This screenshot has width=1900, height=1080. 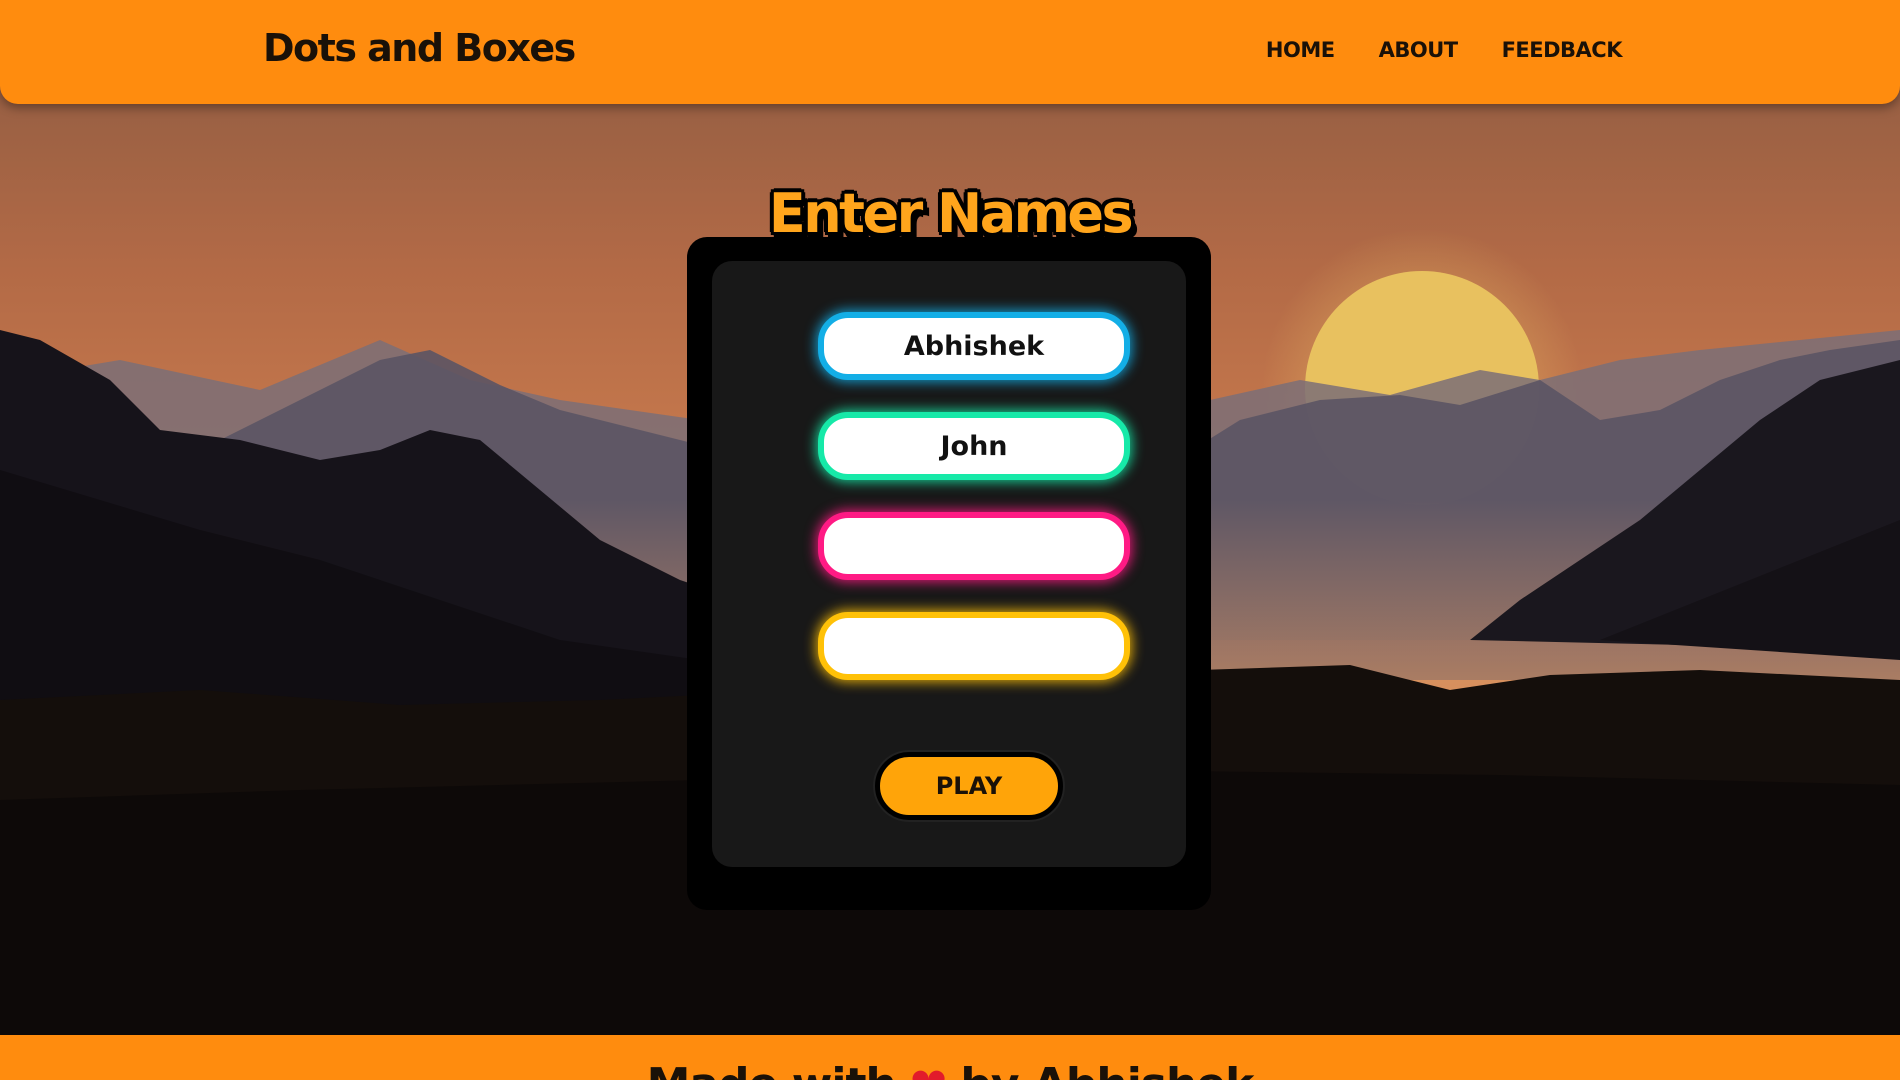 What do you see at coordinates (974, 346) in the screenshot?
I see `player-1-name-input` at bounding box center [974, 346].